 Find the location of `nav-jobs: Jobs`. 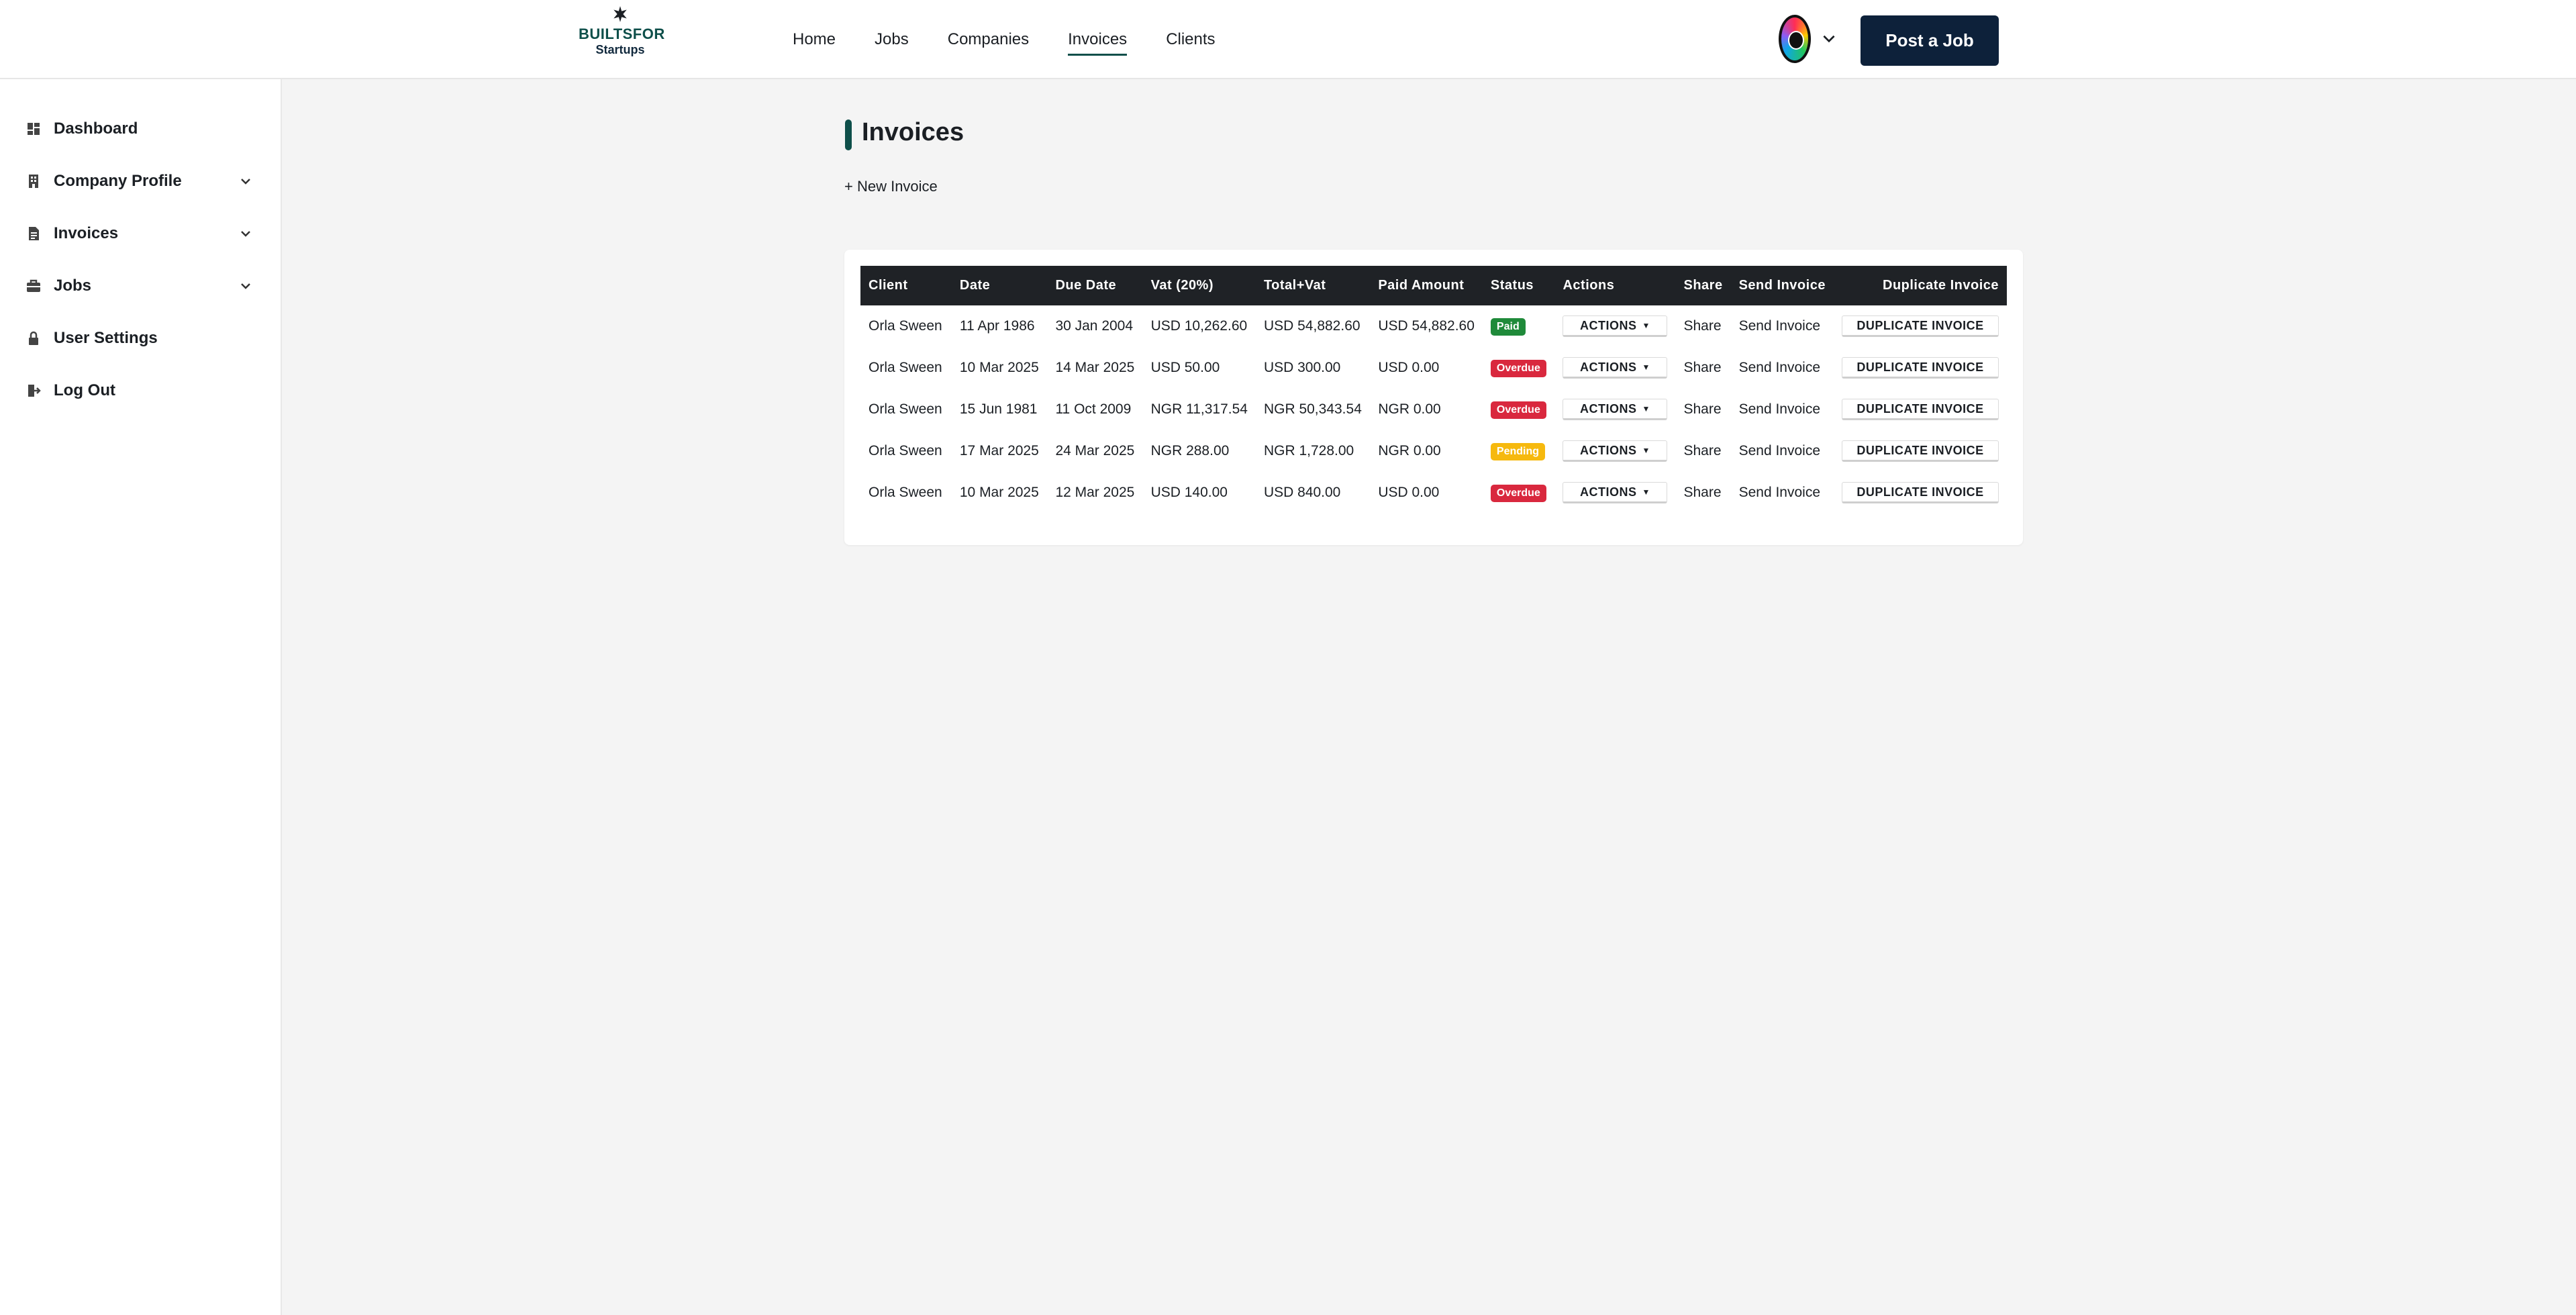

nav-jobs: Jobs is located at coordinates (892, 39).